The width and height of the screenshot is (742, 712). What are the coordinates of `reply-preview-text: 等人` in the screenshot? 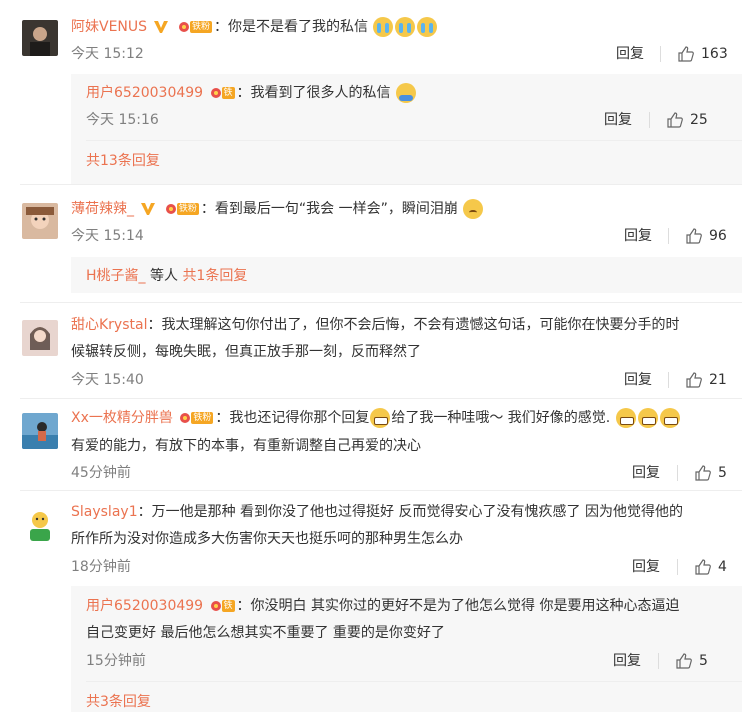 It's located at (164, 276).